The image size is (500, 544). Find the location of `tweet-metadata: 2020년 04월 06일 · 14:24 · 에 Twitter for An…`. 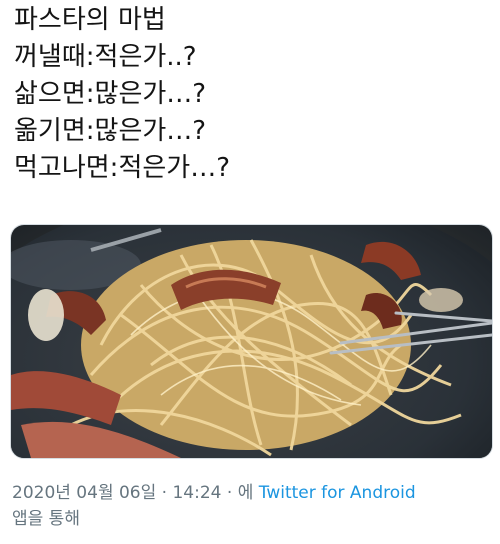

tweet-metadata: 2020년 04월 06일 · 14:24 · 에 Twitter for An… is located at coordinates (252, 506).